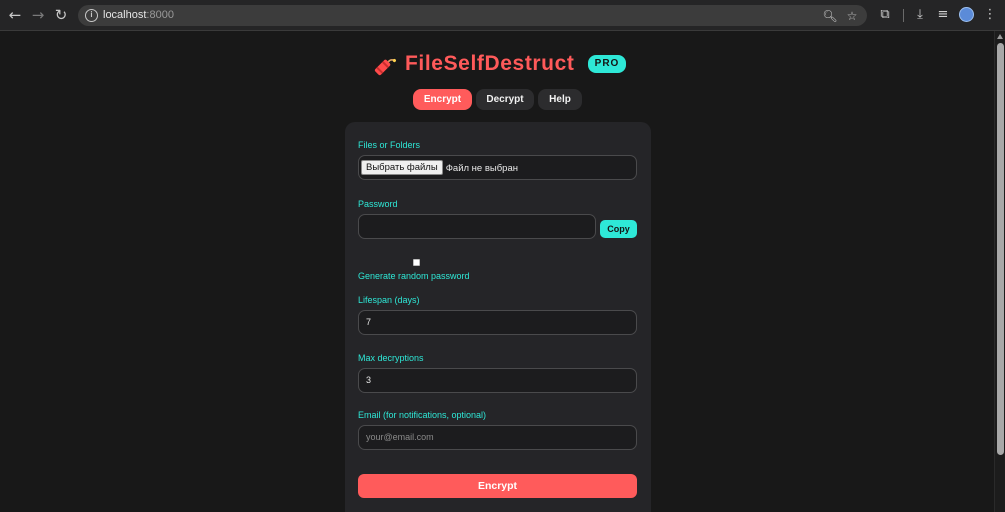 The width and height of the screenshot is (1005, 512). What do you see at coordinates (505, 99) in the screenshot?
I see `tab-decrypt: Decrypt` at bounding box center [505, 99].